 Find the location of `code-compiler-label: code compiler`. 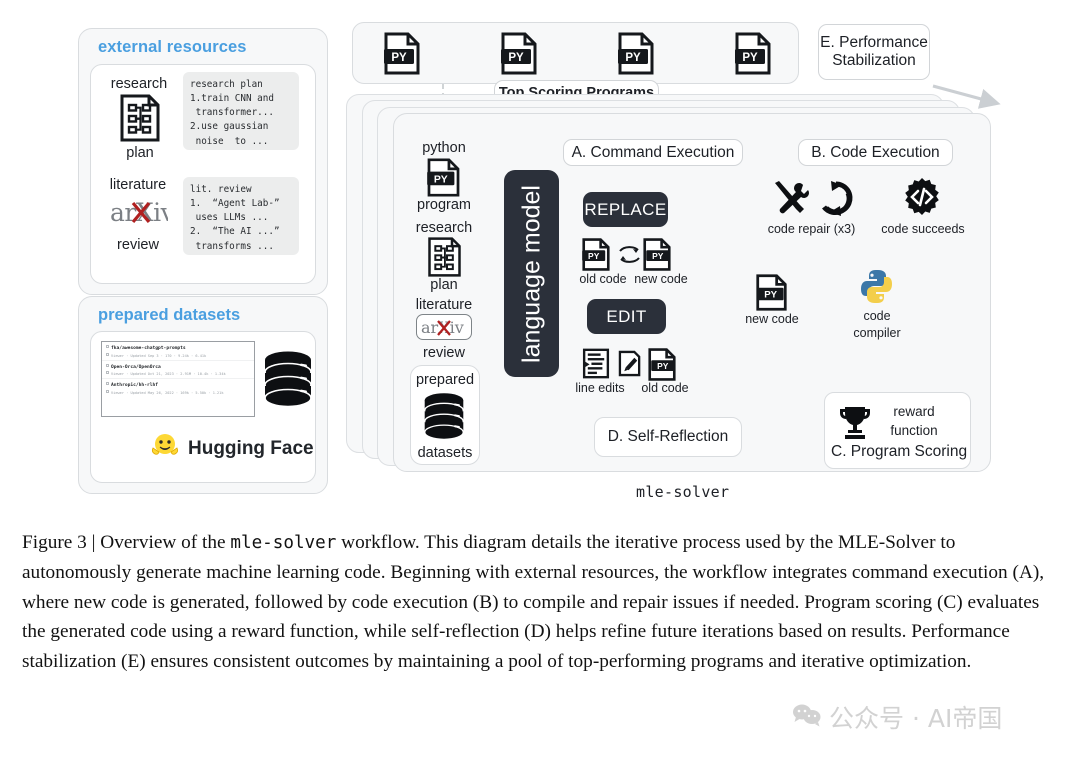

code-compiler-label: code compiler is located at coordinates (877, 324).